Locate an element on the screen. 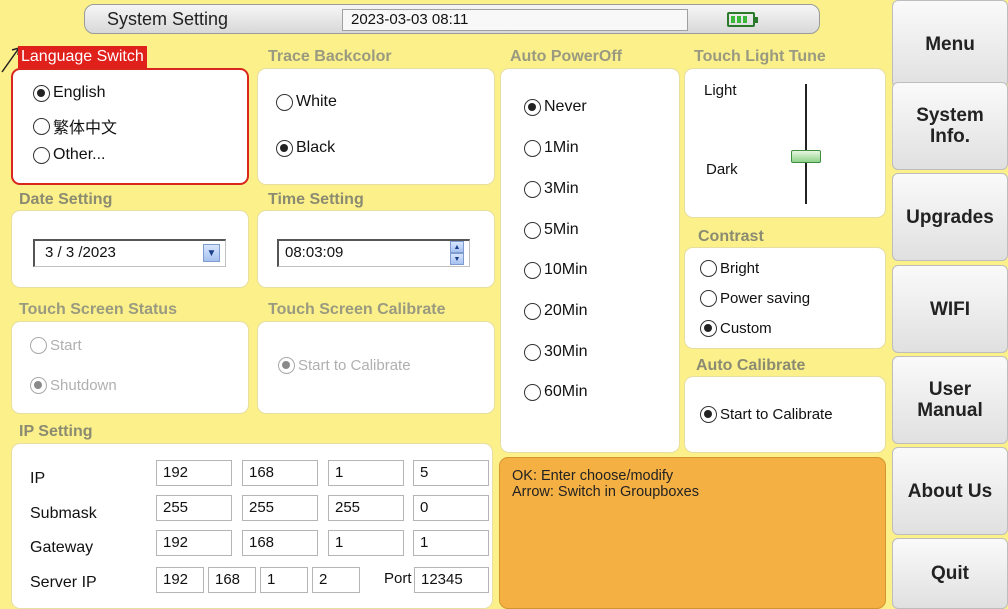  brightness-slider-thumb is located at coordinates (806, 156).